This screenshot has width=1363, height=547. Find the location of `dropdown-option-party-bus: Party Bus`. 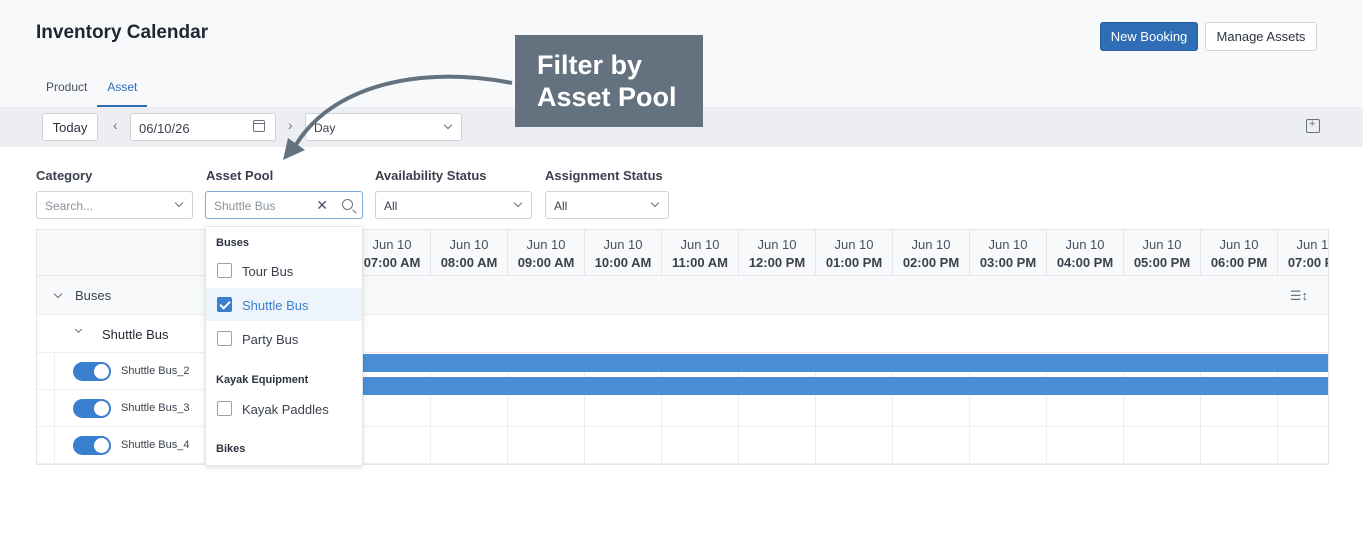

dropdown-option-party-bus: Party Bus is located at coordinates (284, 338).